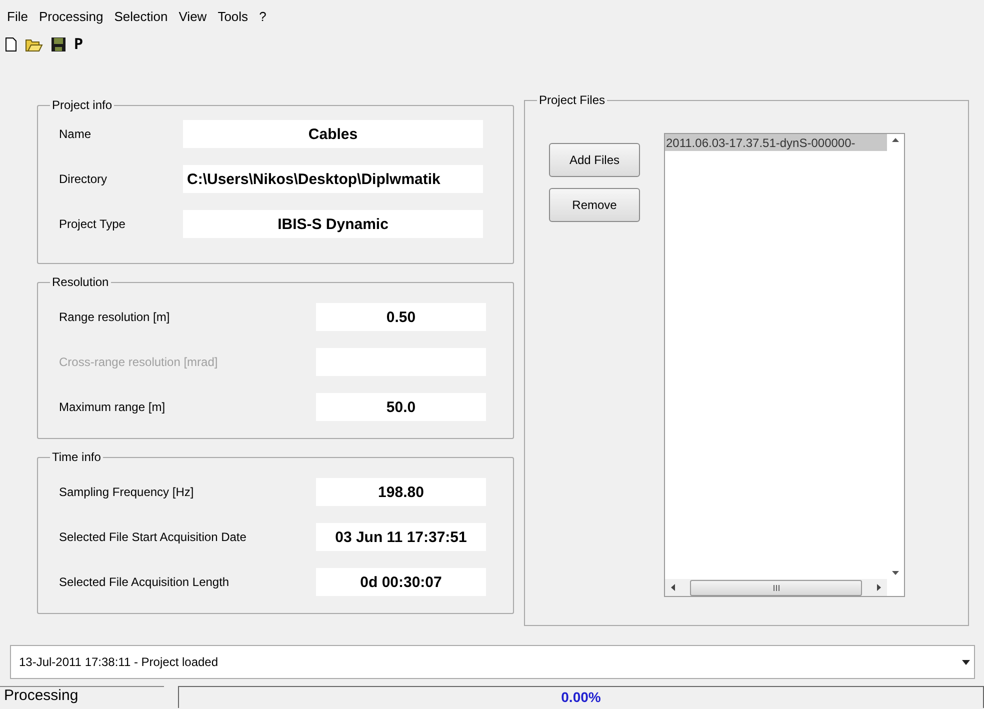 The height and width of the screenshot is (709, 984). I want to click on group-title: Project Files, so click(572, 100).